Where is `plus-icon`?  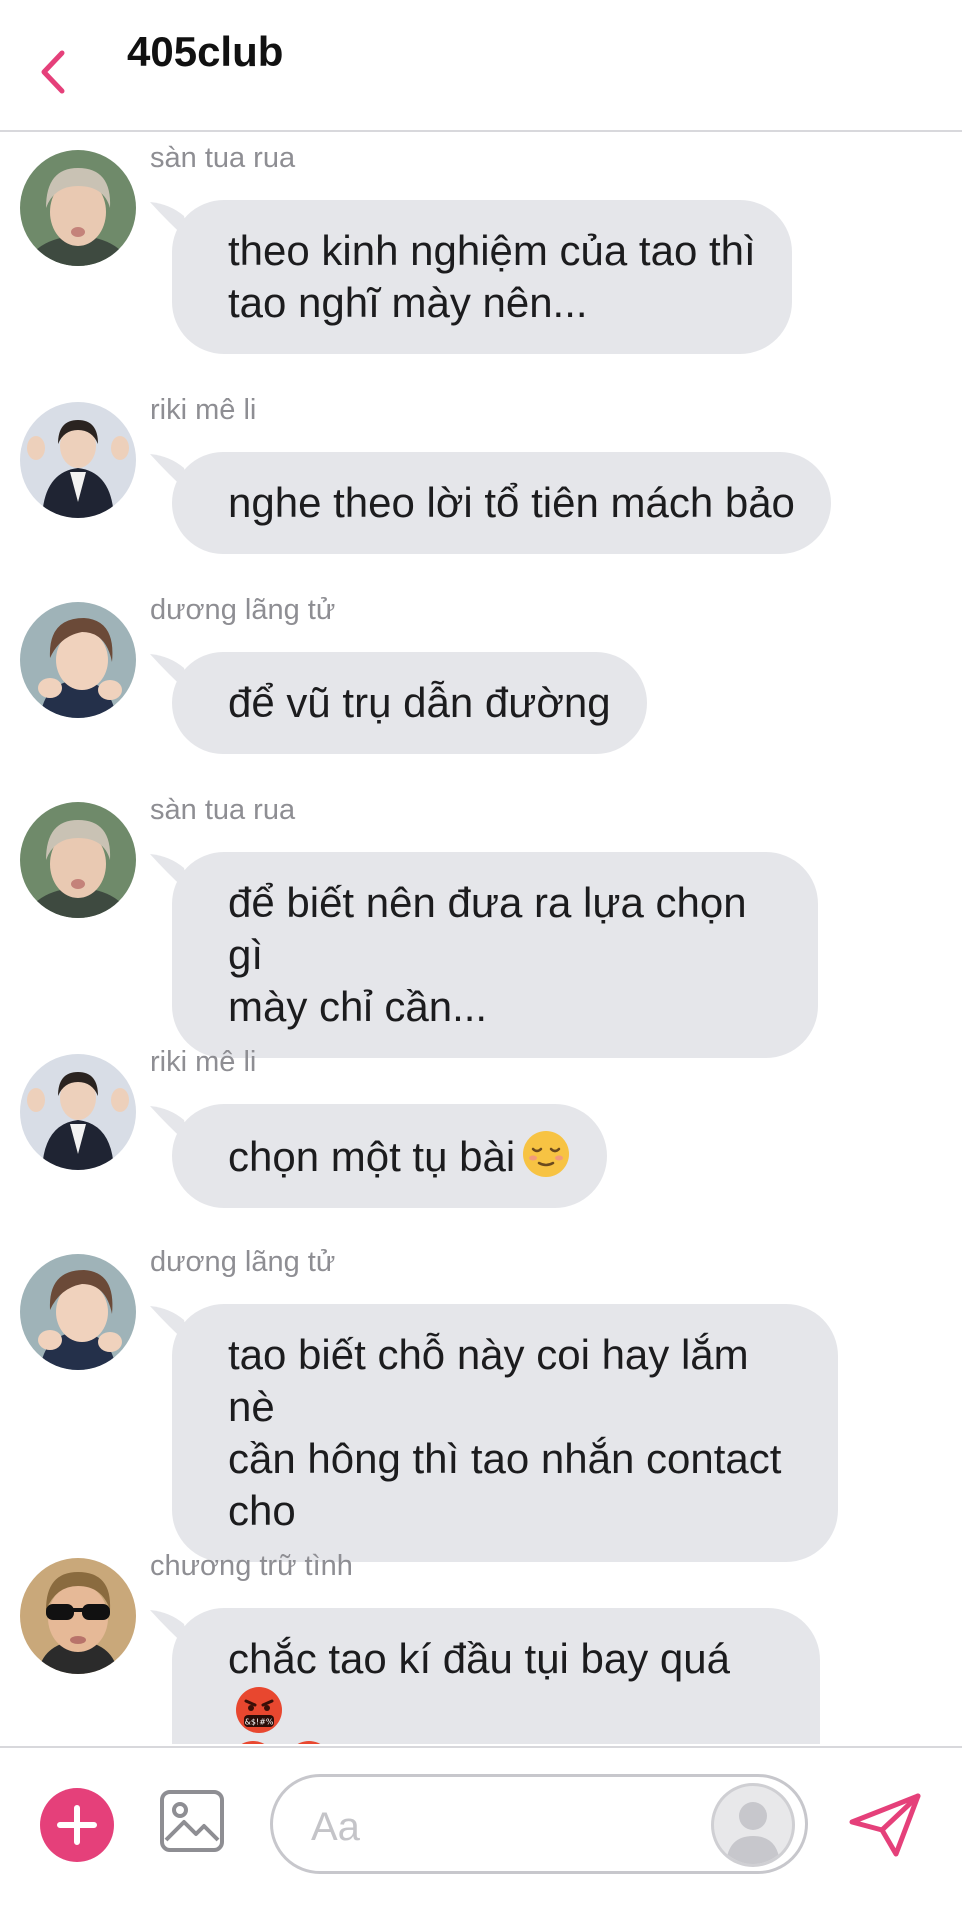 plus-icon is located at coordinates (77, 1825).